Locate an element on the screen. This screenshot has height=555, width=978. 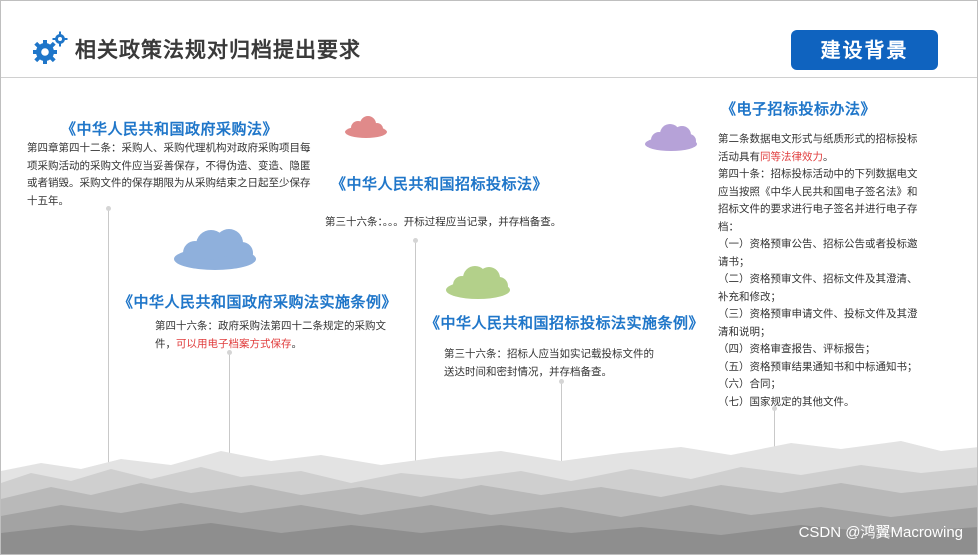
bidding-law-title: 《中华人民共和国招标投标法》 is located at coordinates (440, 184).